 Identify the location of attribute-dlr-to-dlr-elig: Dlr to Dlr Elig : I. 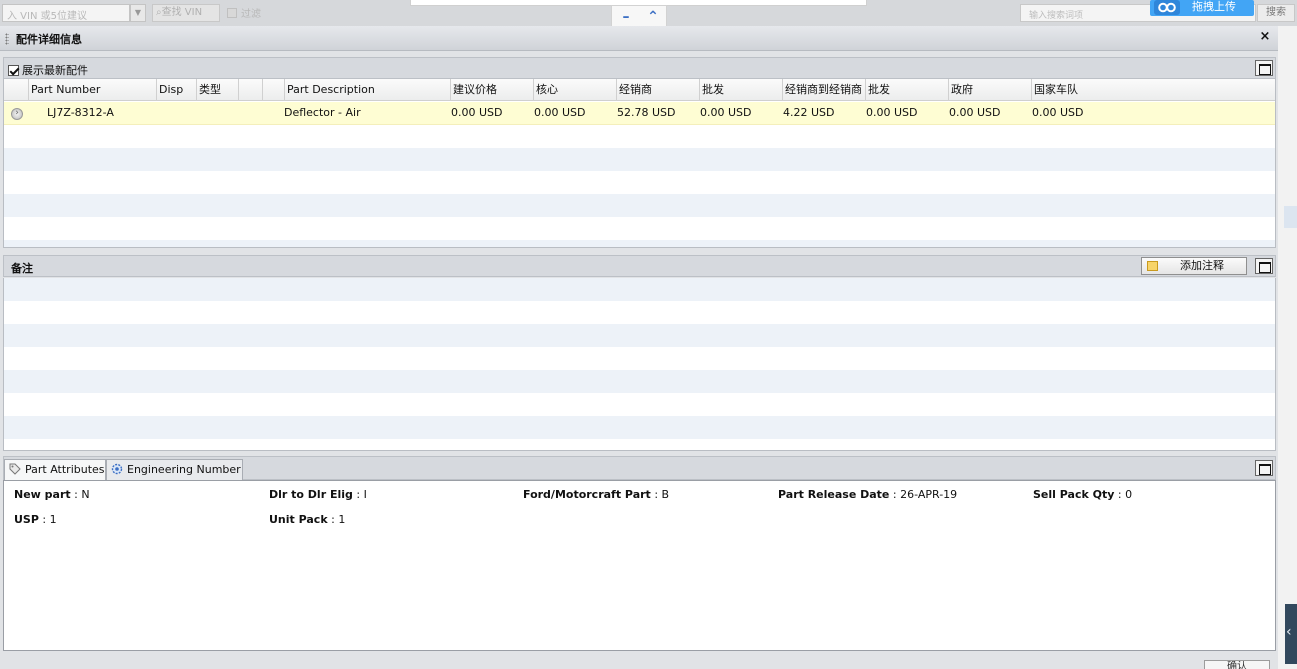
(318, 494).